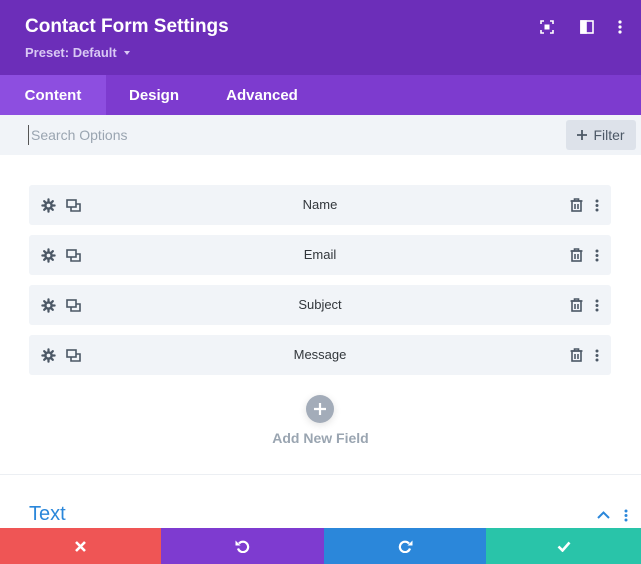  Describe the element at coordinates (53, 95) in the screenshot. I see `tab-content: Content` at that location.